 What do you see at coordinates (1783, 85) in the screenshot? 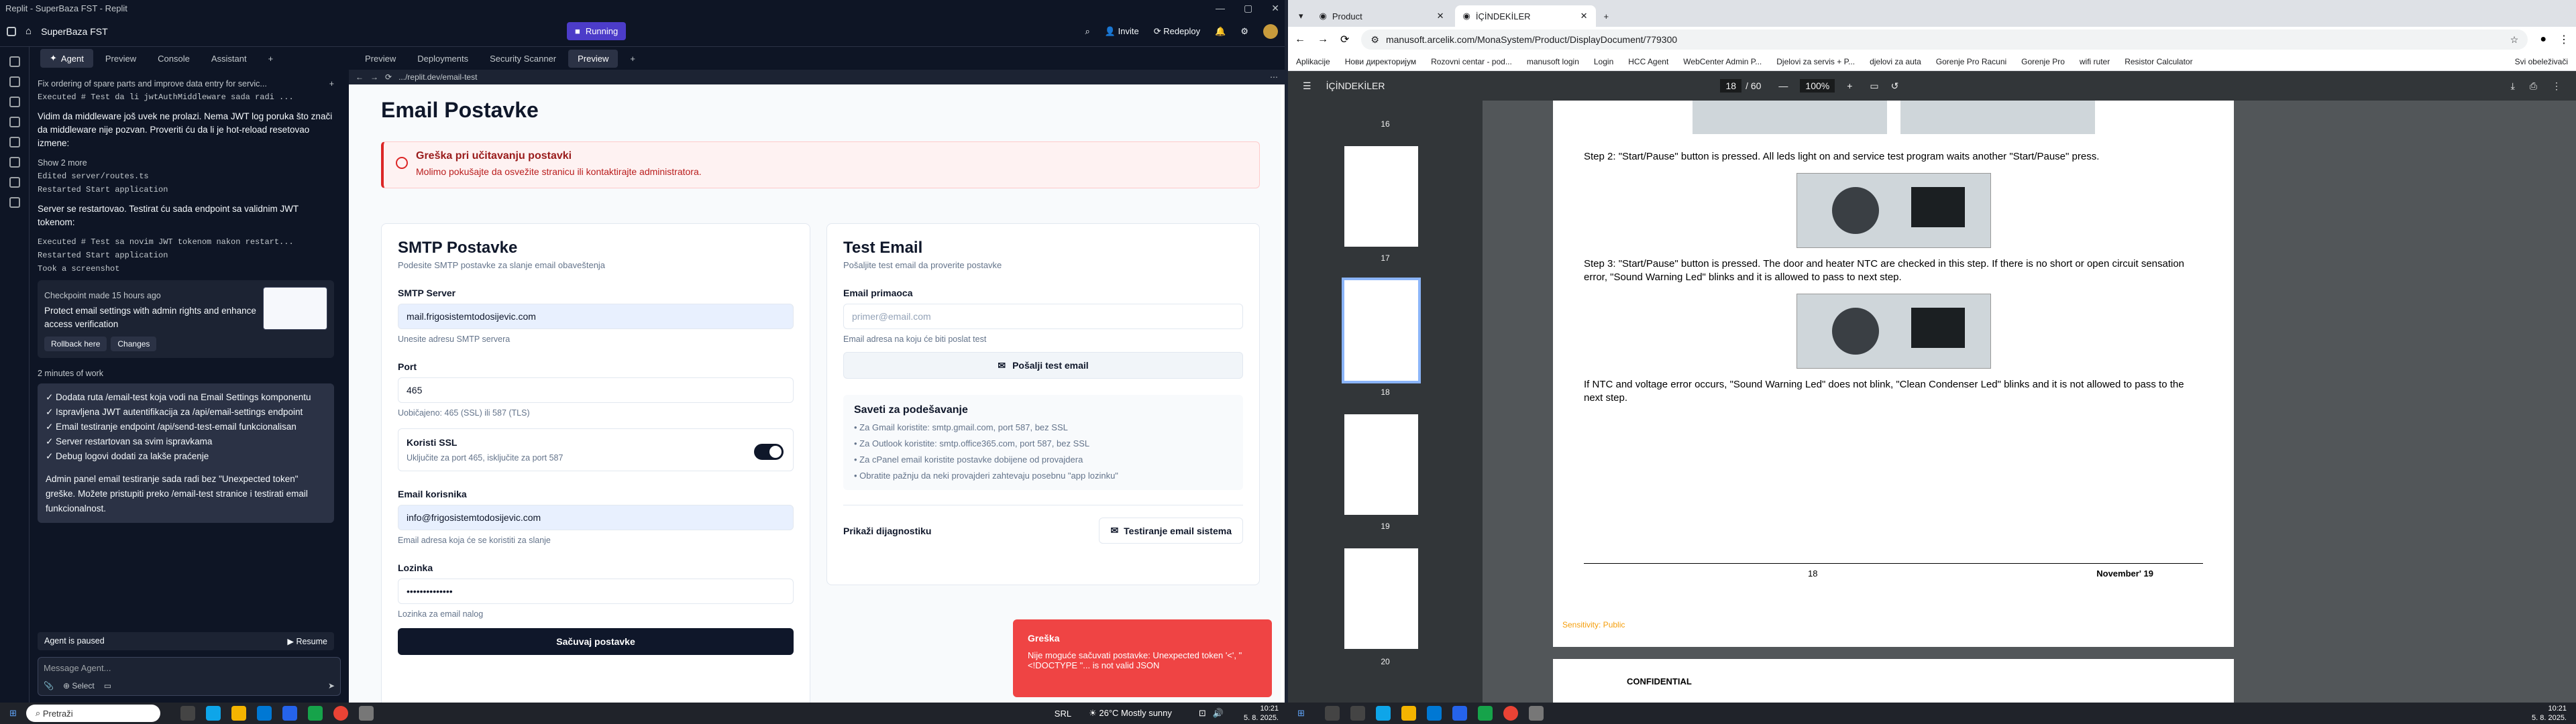
I see `zoom-out-icon: —` at bounding box center [1783, 85].